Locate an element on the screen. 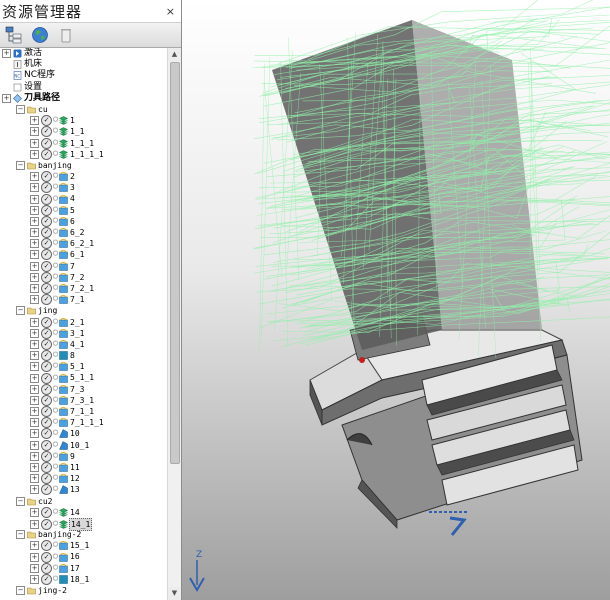  tree-toolpath-item: + ✓ 7_1_1_1 is located at coordinates (83, 423).